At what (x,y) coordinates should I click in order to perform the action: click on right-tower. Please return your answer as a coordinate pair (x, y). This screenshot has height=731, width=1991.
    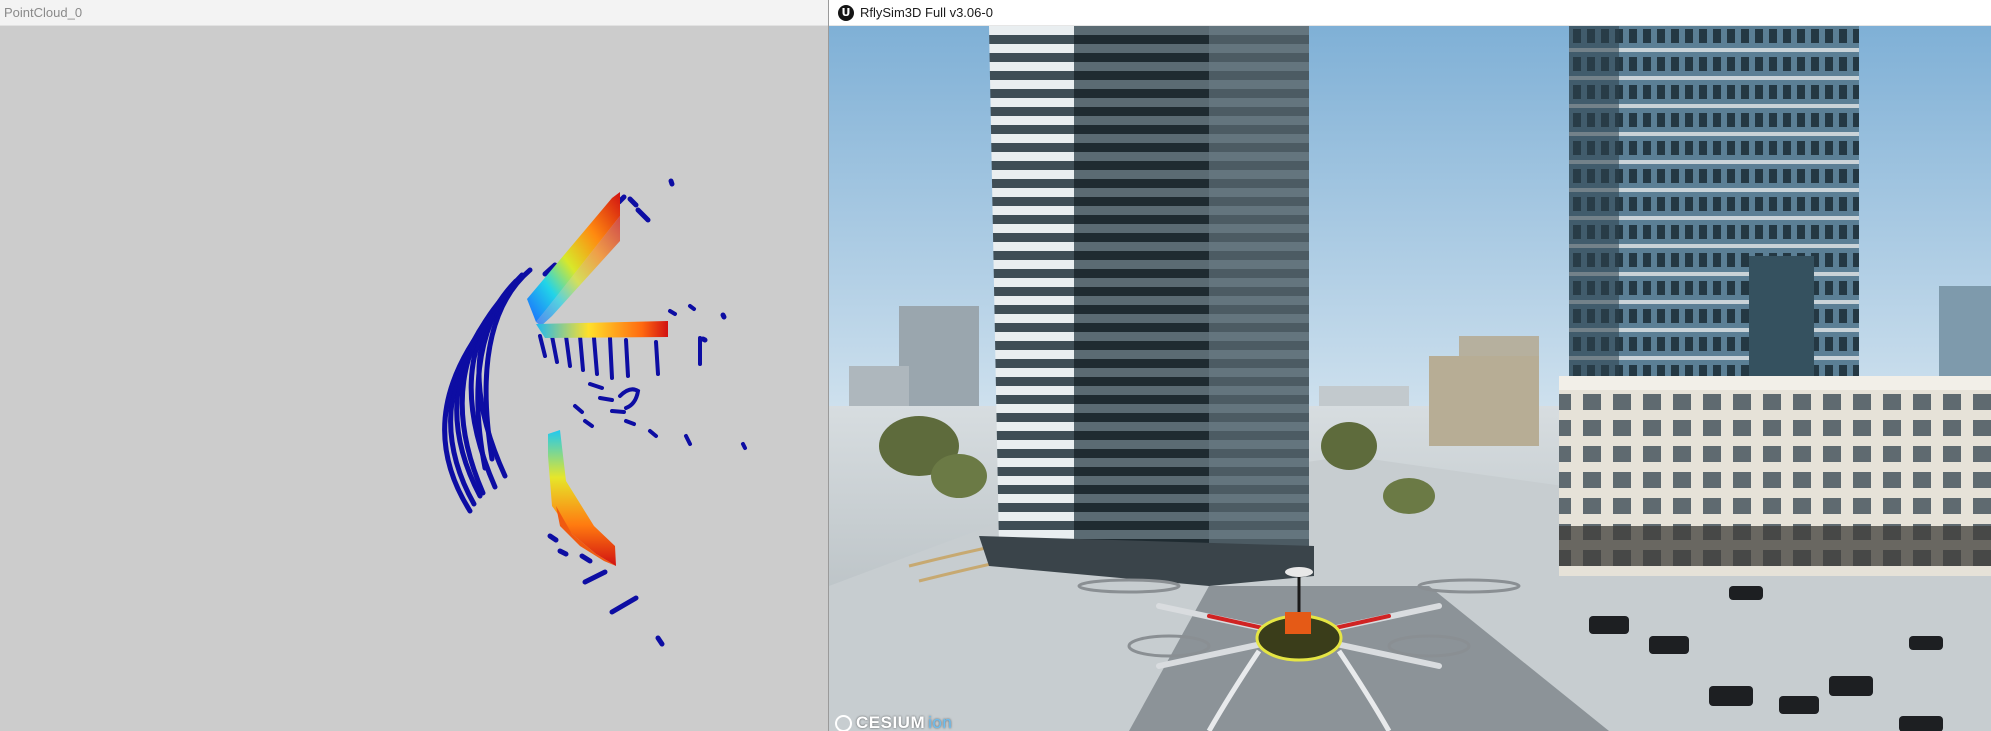
    Looking at the image, I should click on (1714, 206).